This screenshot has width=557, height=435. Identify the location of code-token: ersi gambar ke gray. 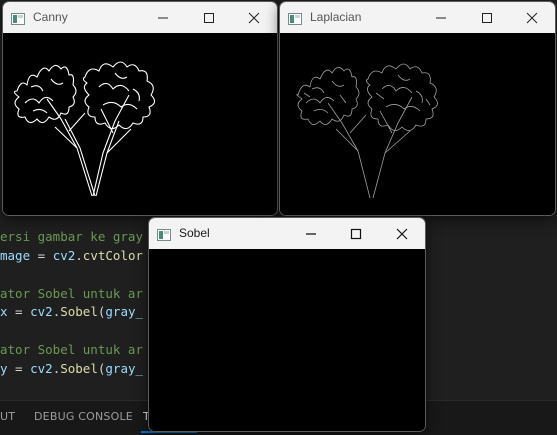
(71, 236).